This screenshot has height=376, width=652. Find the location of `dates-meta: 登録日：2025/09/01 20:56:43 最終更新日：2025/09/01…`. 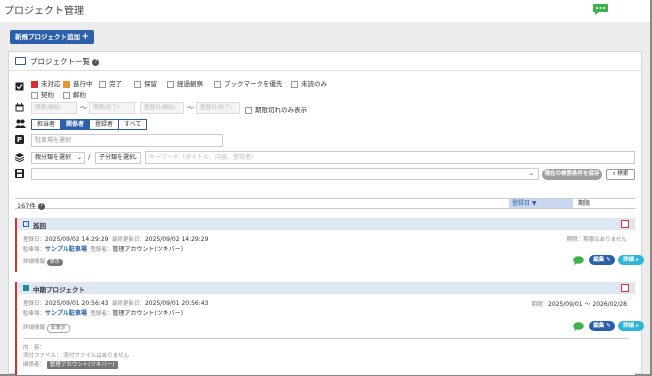

dates-meta: 登録日：2025/09/01 20:56:43 最終更新日：2025/09/01… is located at coordinates (116, 303).